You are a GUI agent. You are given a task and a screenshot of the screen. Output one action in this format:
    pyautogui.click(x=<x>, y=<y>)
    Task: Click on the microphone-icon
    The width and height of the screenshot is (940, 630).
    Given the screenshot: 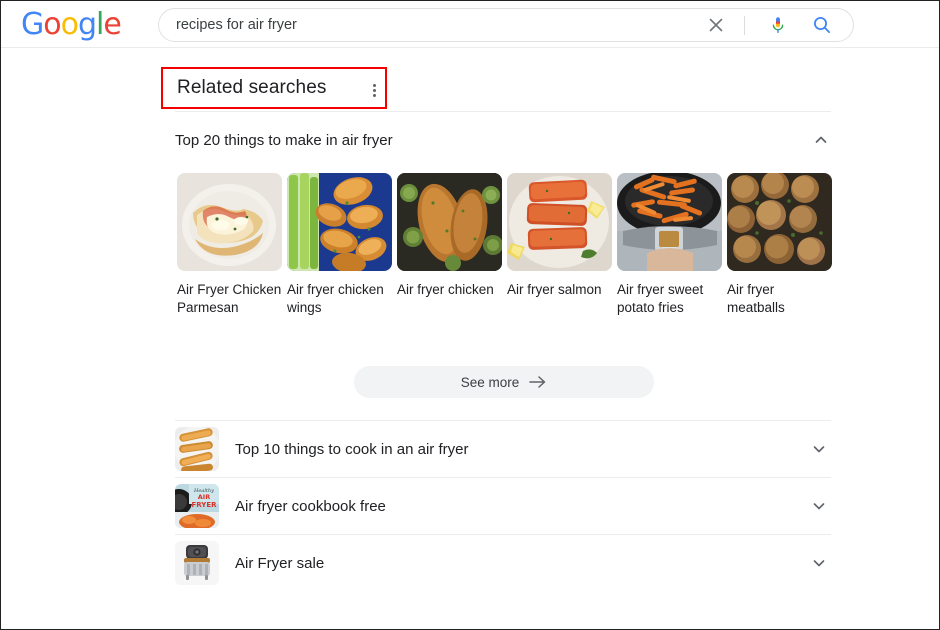 What is the action you would take?
    pyautogui.click(x=778, y=25)
    